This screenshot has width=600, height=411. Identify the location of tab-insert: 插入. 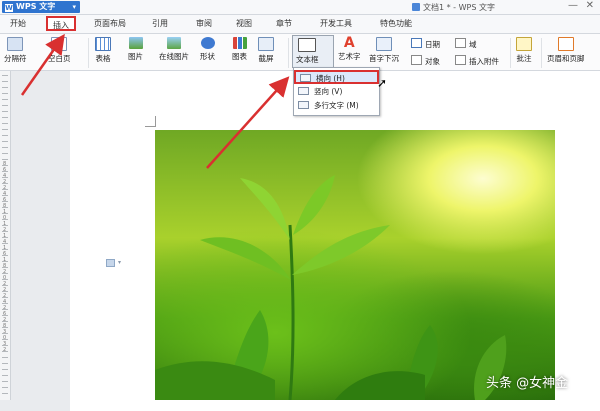
(61, 23).